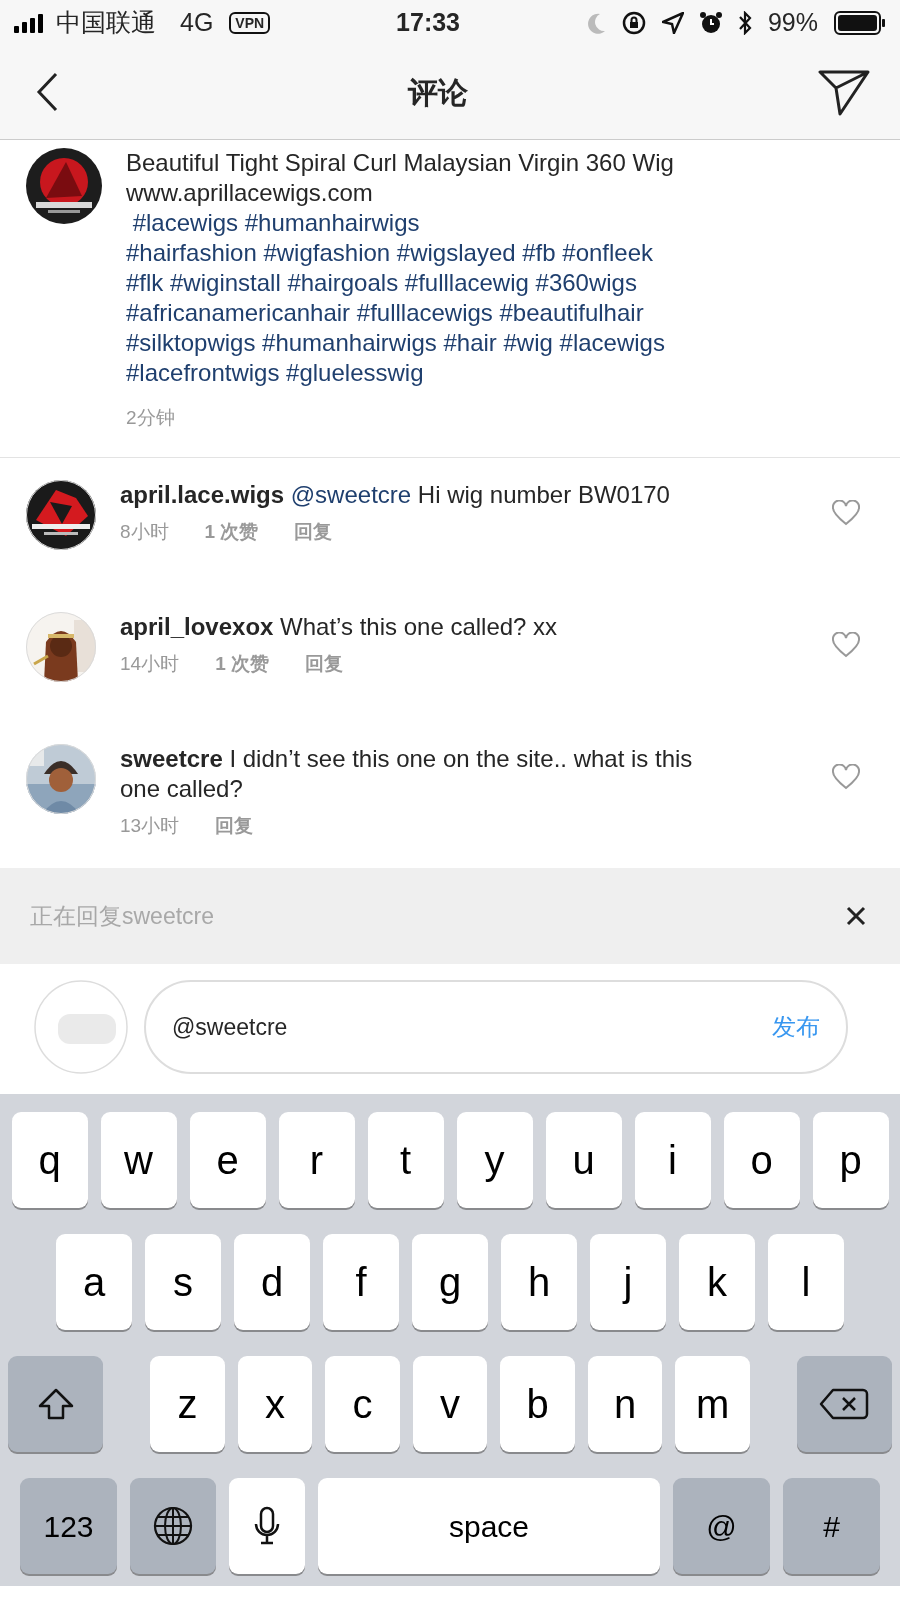 This screenshot has width=900, height=1600. What do you see at coordinates (628, 1282) in the screenshot?
I see `keyboard-key: j` at bounding box center [628, 1282].